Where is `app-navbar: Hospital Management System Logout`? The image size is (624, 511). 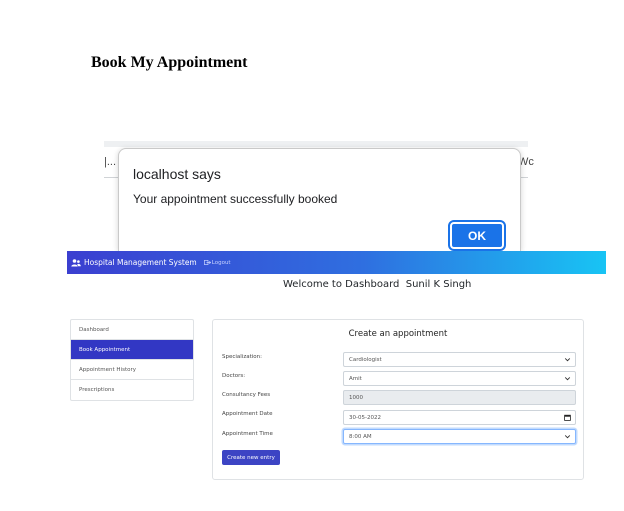
app-navbar: Hospital Management System Logout is located at coordinates (336, 262).